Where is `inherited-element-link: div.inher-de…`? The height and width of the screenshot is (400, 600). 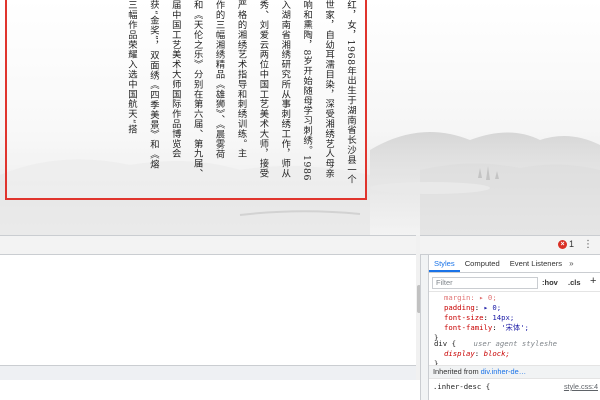
inherited-element-link: div.inher-de… is located at coordinates (503, 371).